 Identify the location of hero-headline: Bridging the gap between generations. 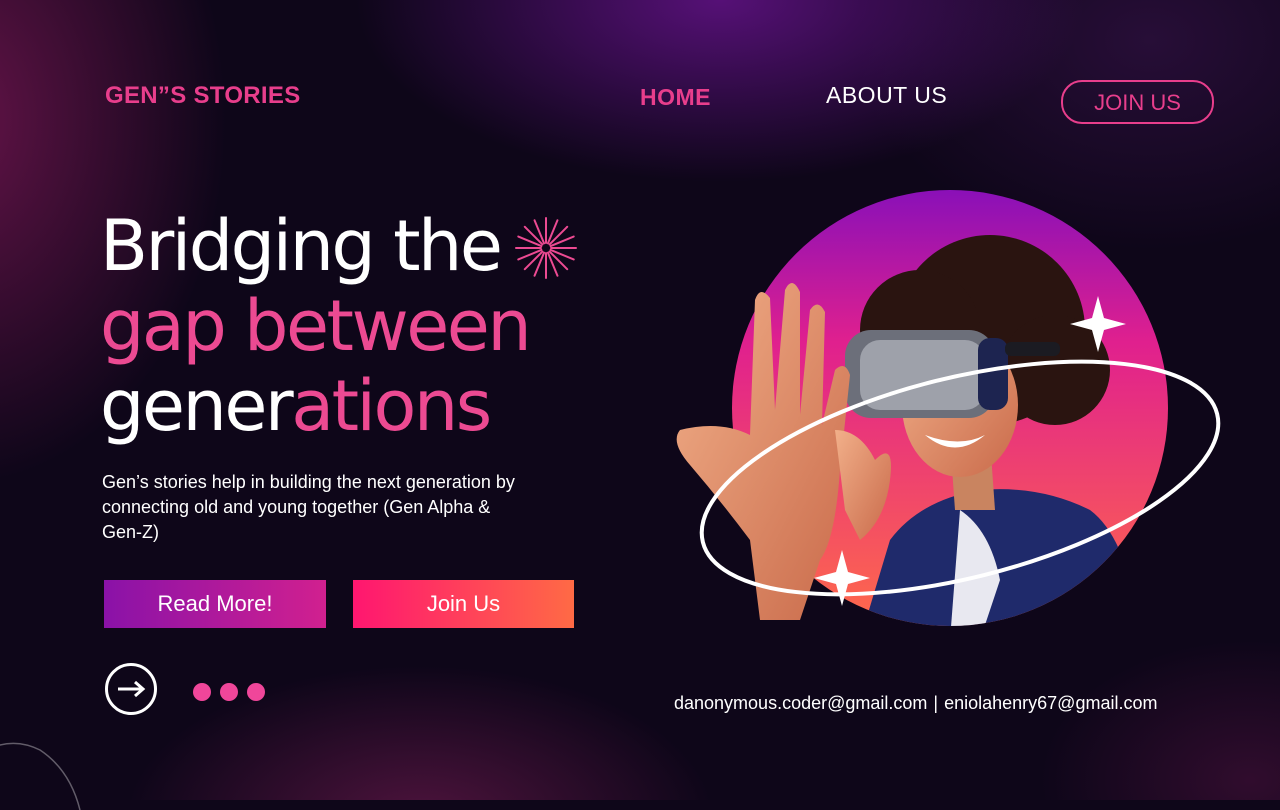
(316, 325).